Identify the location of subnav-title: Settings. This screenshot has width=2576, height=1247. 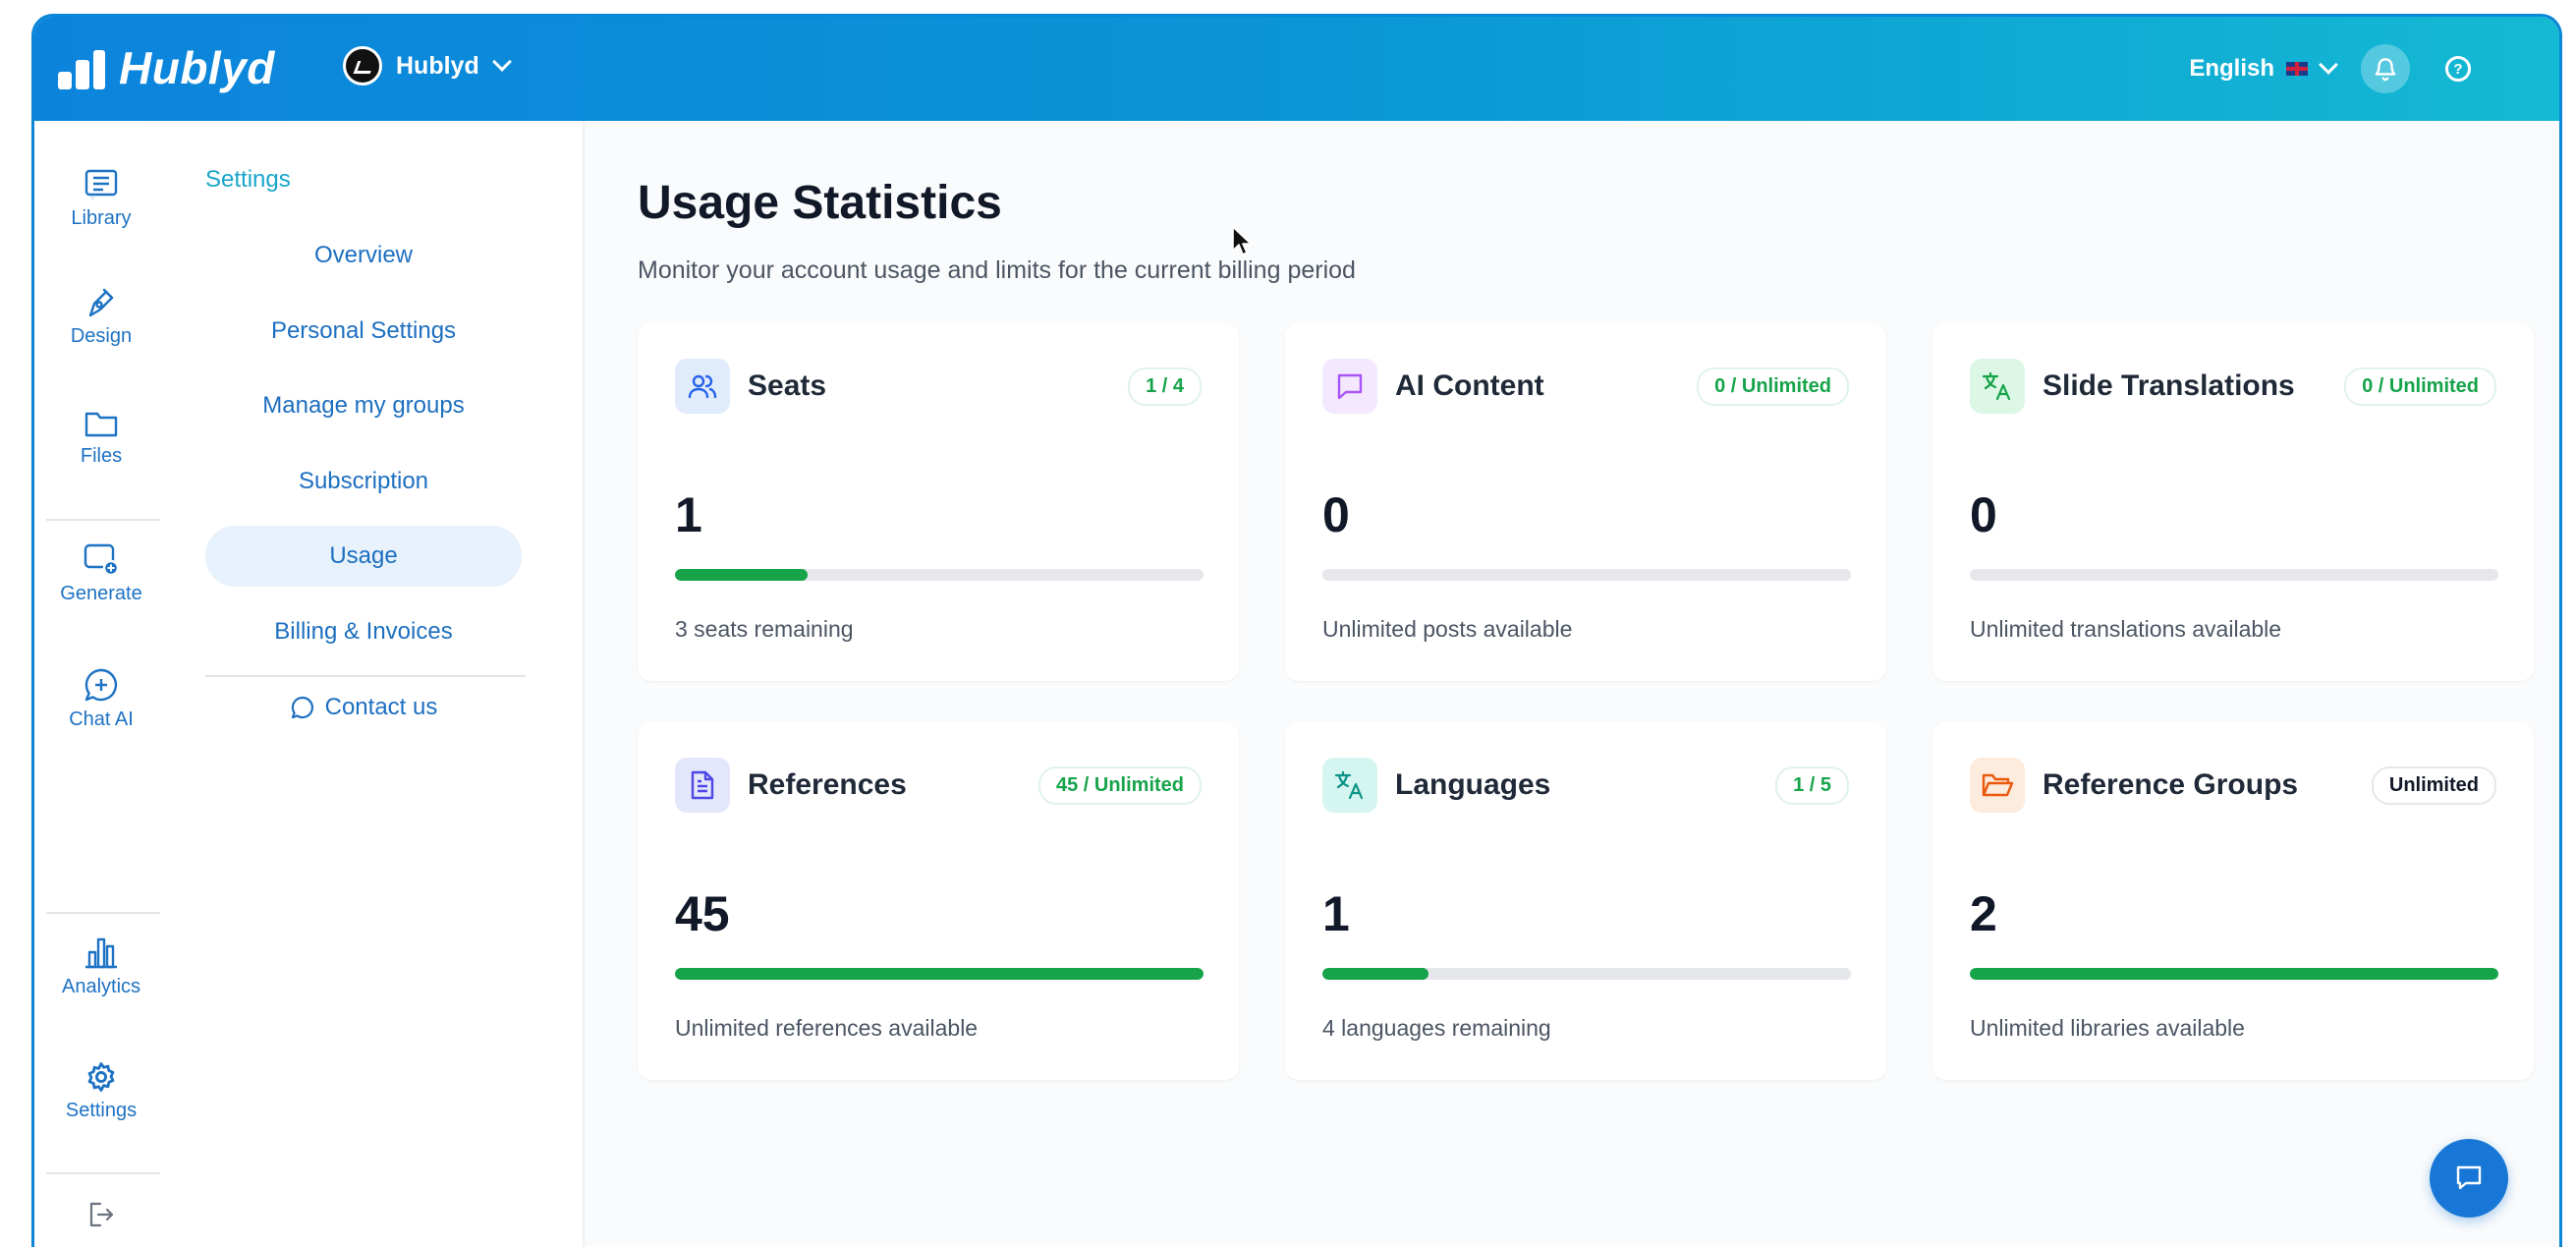
(248, 179).